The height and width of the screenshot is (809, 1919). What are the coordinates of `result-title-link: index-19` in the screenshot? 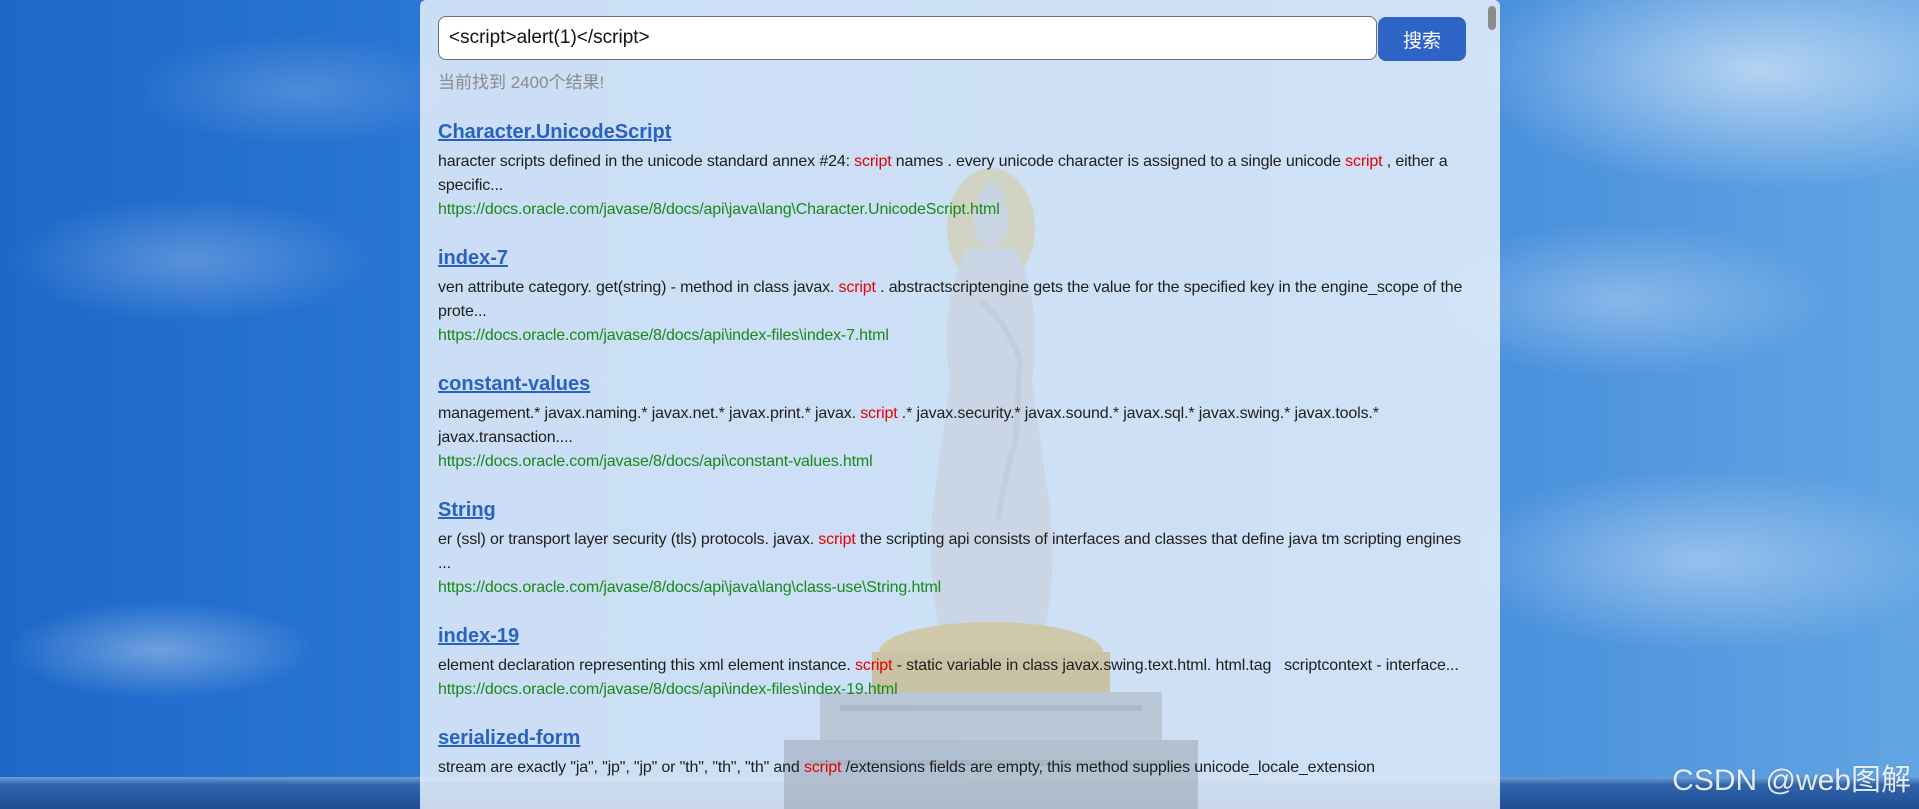 It's located at (478, 636).